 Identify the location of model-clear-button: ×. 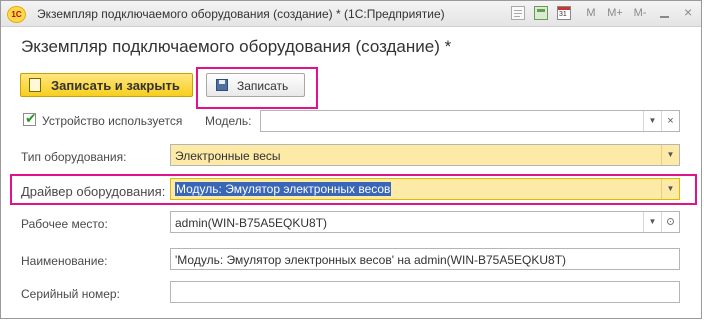
(670, 121).